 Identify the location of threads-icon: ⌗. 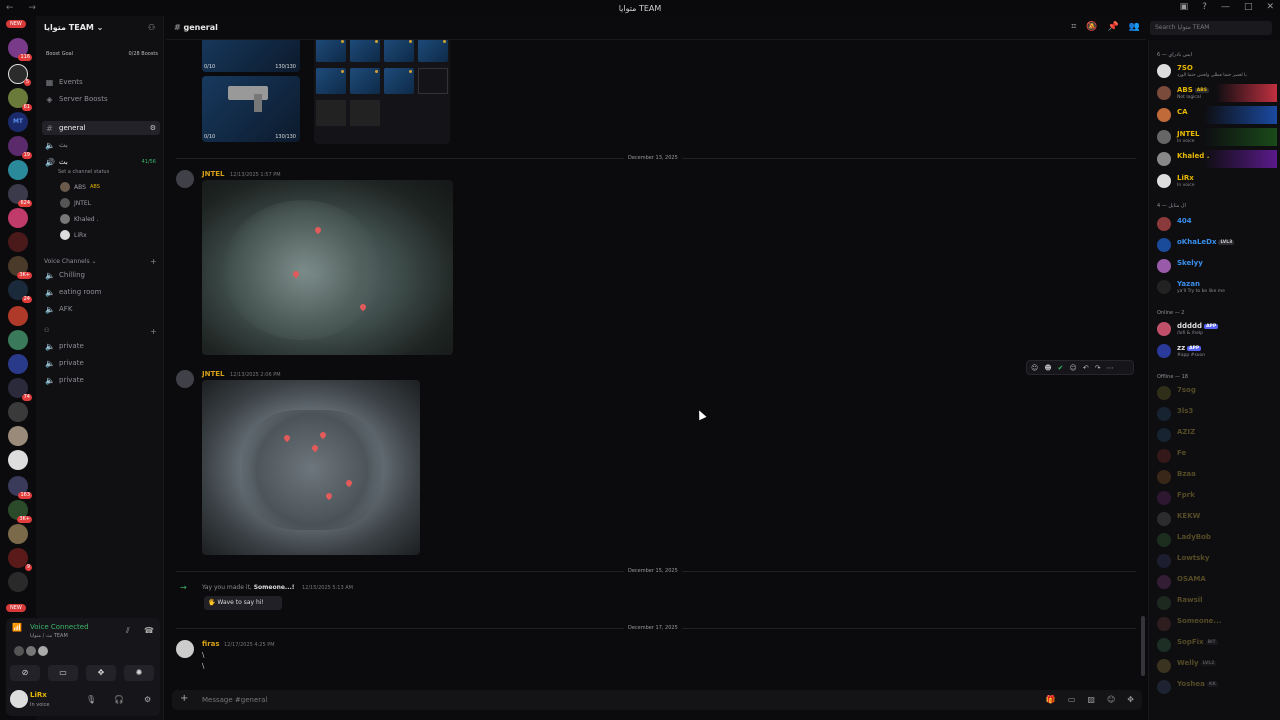
(1073, 27).